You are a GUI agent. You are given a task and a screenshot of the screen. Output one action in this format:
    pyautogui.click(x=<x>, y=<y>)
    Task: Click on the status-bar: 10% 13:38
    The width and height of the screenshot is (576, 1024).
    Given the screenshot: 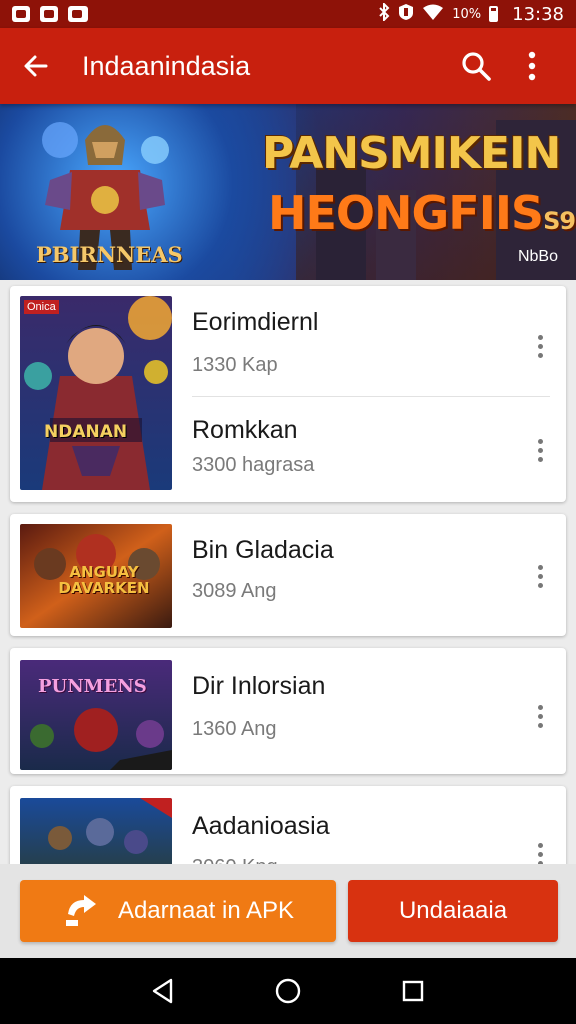 What is the action you would take?
    pyautogui.click(x=288, y=14)
    